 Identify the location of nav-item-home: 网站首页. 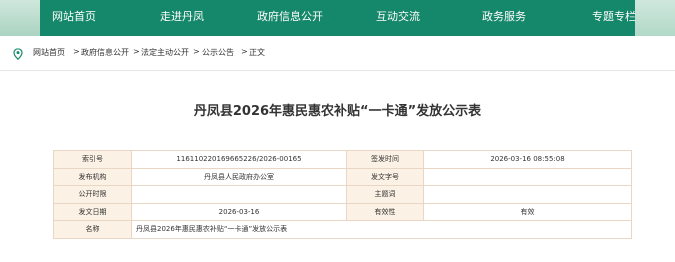
(74, 18).